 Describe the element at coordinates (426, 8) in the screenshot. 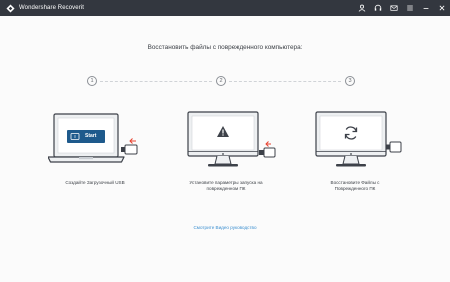

I see `minimize-icon` at that location.